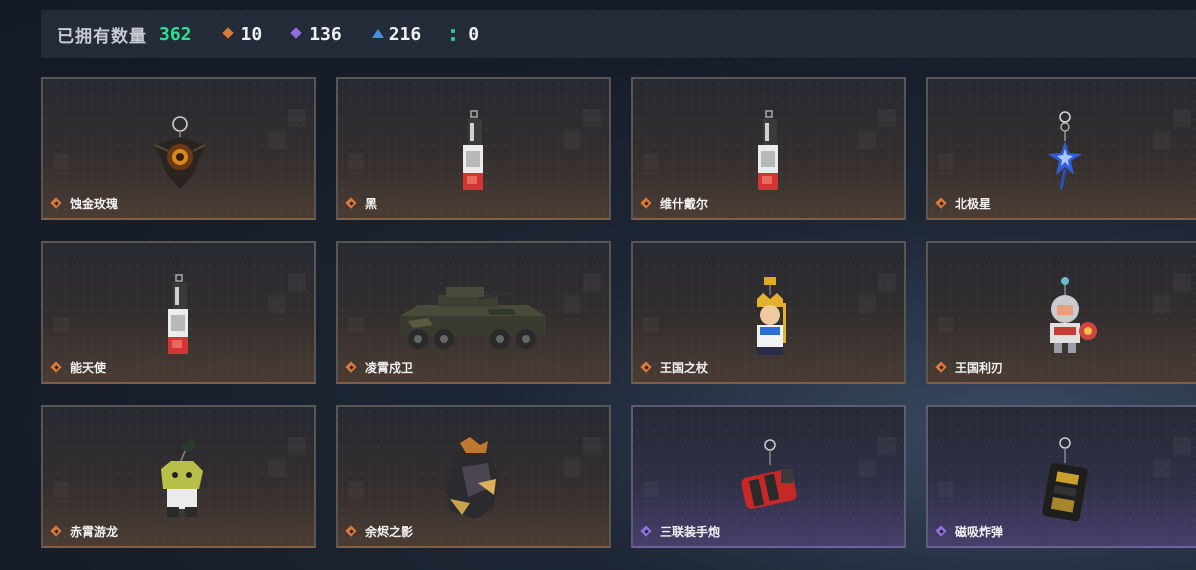 This screenshot has height=570, width=1196. What do you see at coordinates (690, 532) in the screenshot?
I see `item-name: 三联装手炮` at bounding box center [690, 532].